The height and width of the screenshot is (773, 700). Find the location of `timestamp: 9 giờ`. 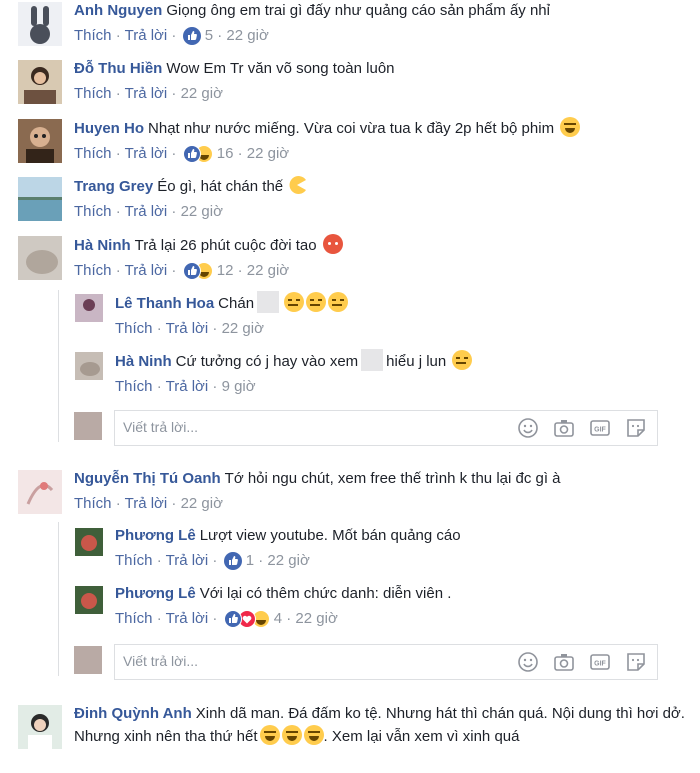

timestamp: 9 giờ is located at coordinates (239, 386).